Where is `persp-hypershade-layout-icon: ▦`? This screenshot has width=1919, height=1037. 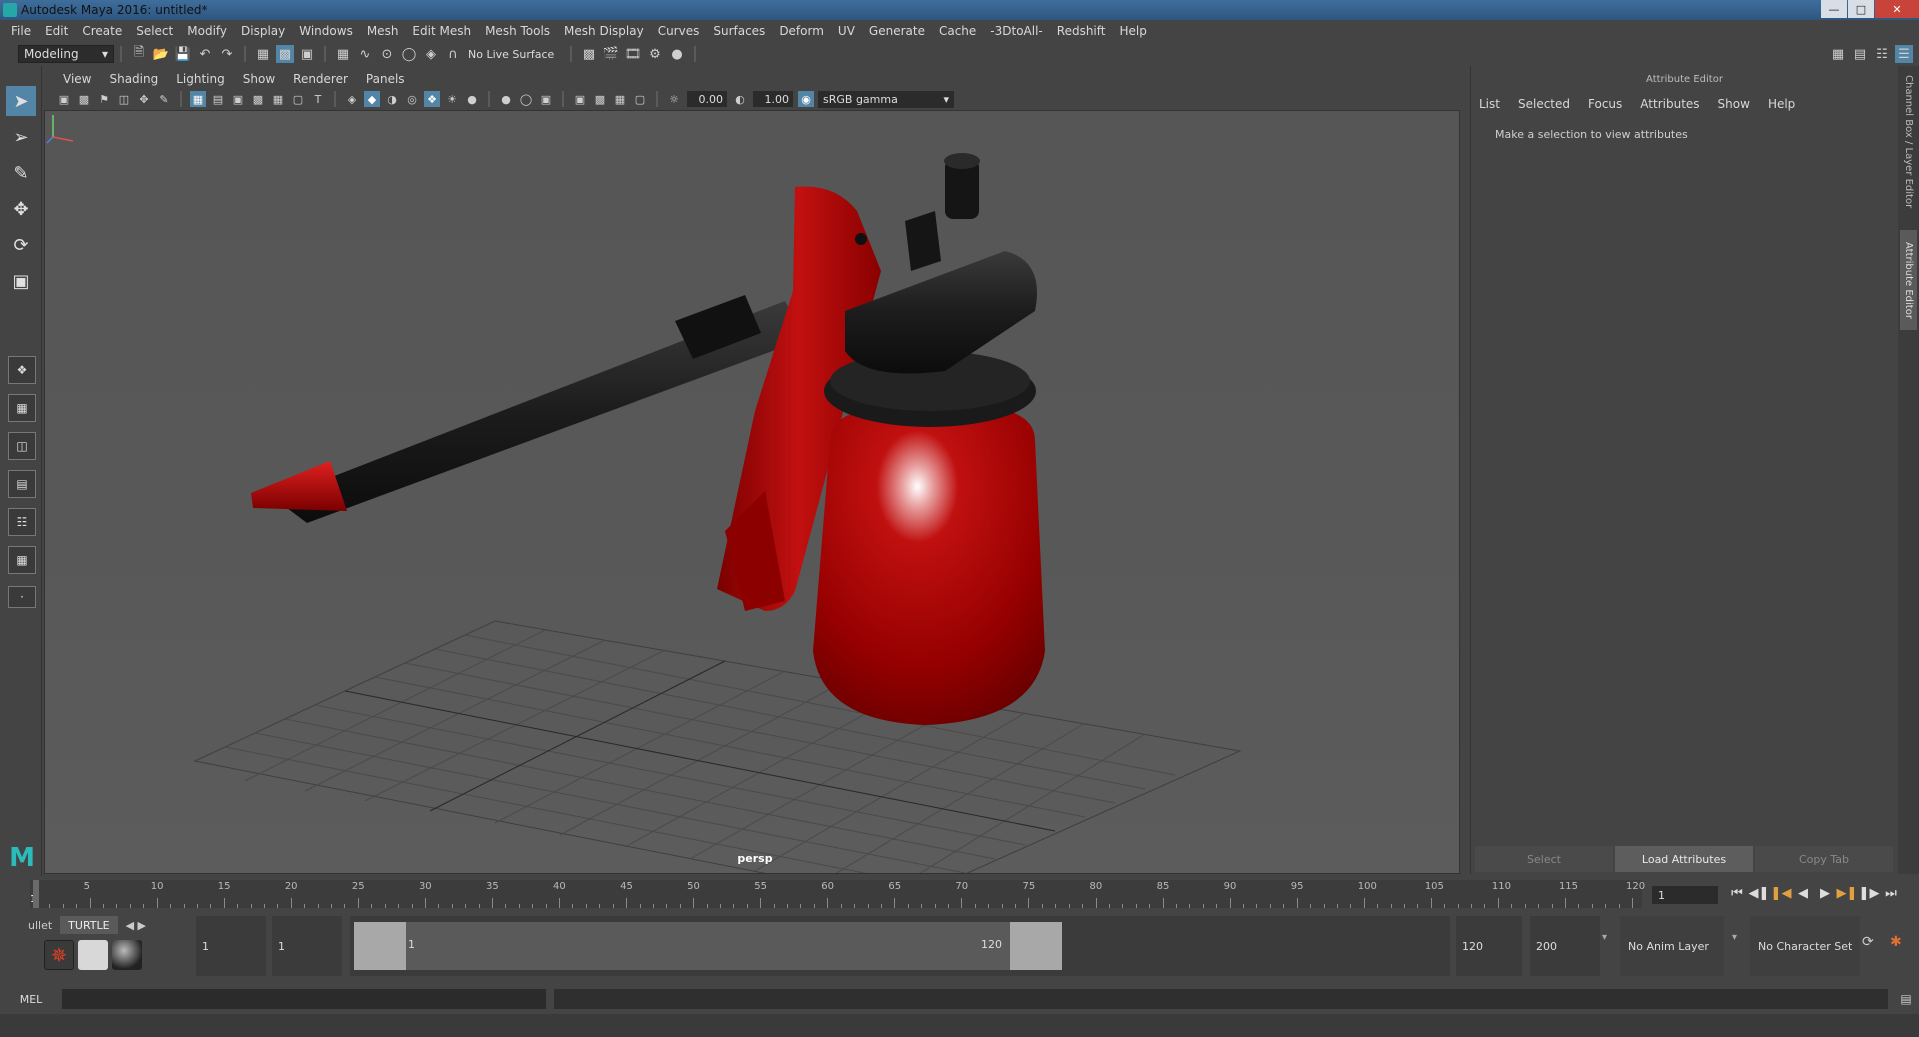 persp-hypershade-layout-icon: ▦ is located at coordinates (22, 560).